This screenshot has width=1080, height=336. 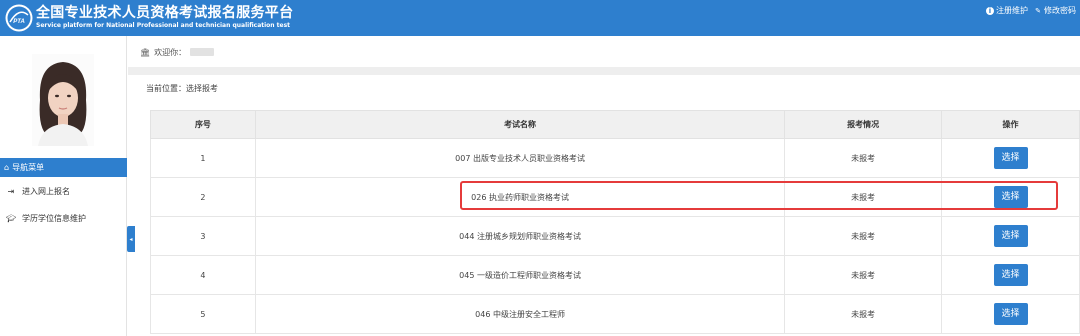 I want to click on sidebar: ⌂ 导航菜单 ⇥ 进入网上报名 🎓︎ 学历学位信息维护, so click(x=63, y=186).